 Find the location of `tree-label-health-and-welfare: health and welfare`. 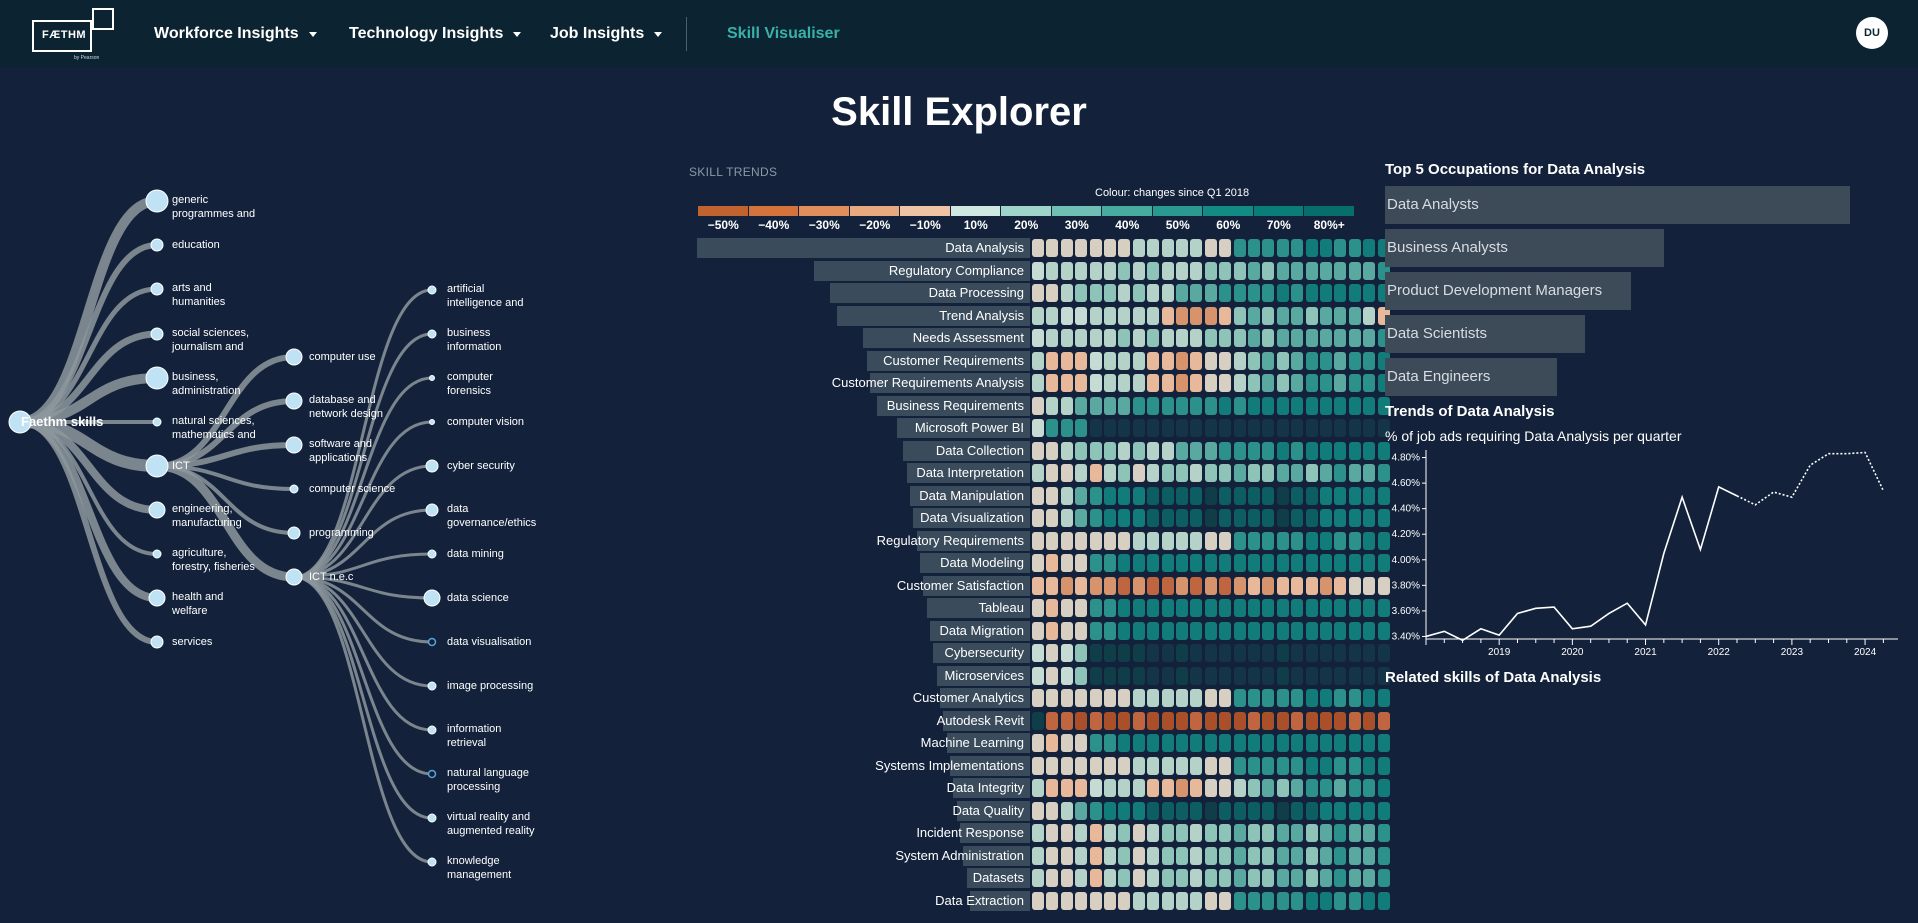

tree-label-health-and-welfare: health and welfare is located at coordinates (197, 604).